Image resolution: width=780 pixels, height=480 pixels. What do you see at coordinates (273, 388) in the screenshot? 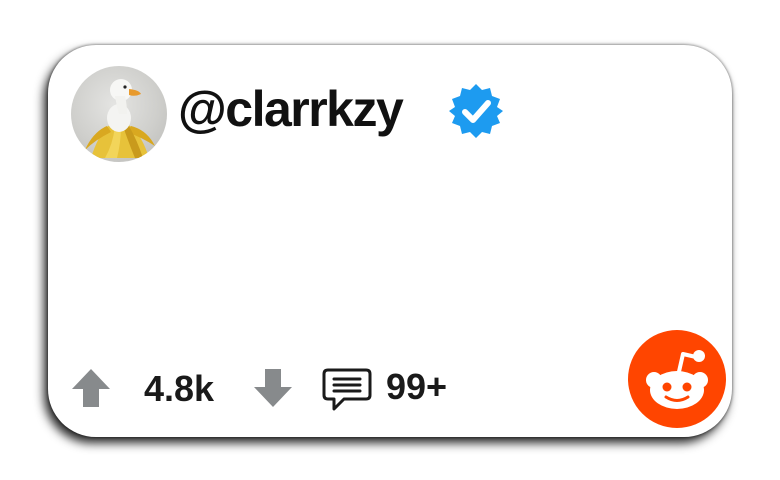
I see `downvote-arrow-icon` at bounding box center [273, 388].